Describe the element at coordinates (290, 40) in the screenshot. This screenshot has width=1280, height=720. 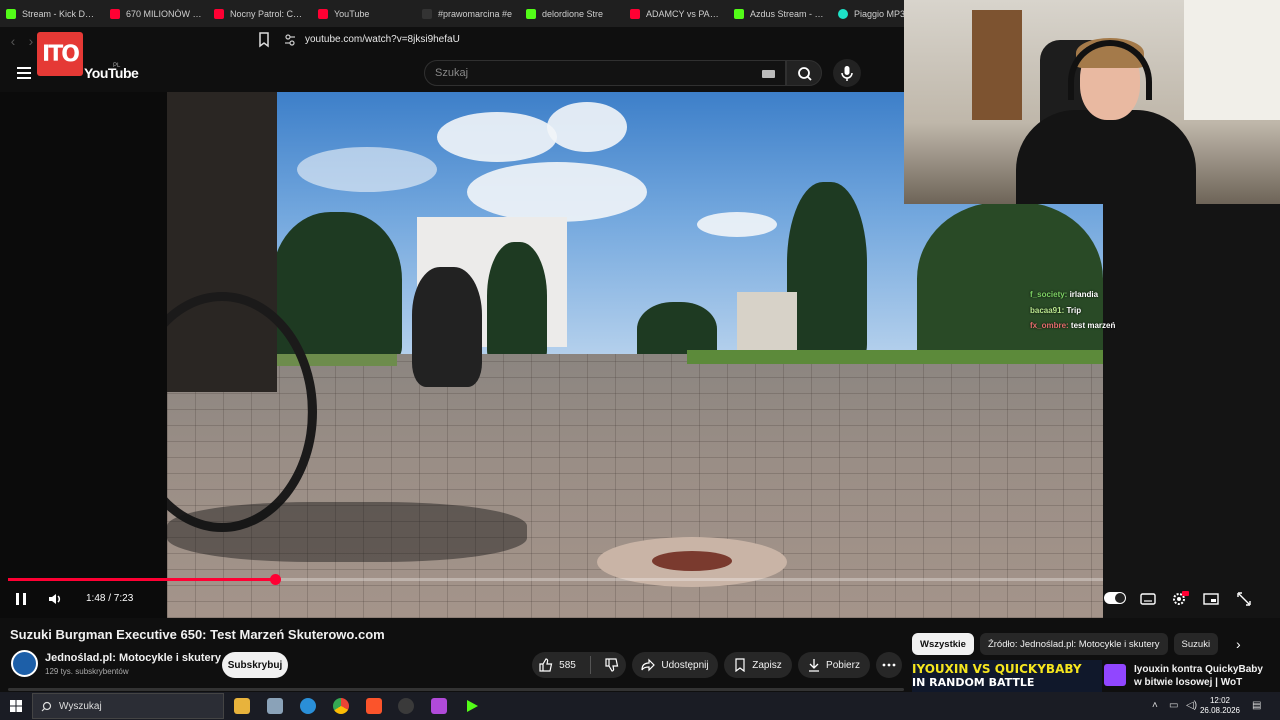
I see `site-info-icon` at that location.